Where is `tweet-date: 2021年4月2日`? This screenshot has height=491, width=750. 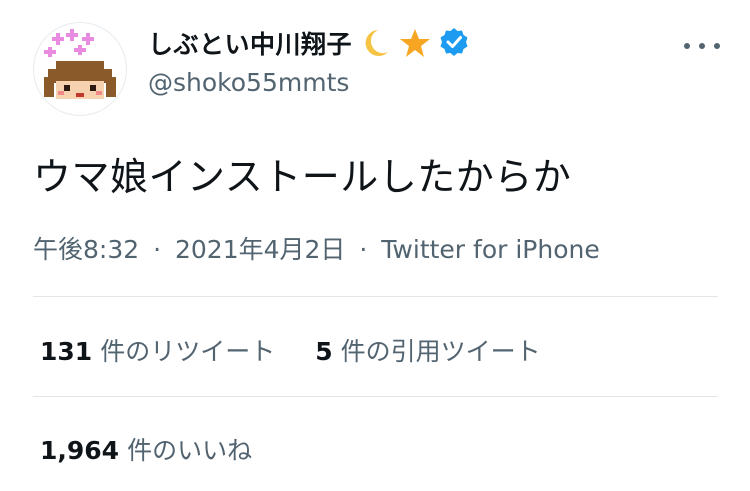
tweet-date: 2021年4月2日 is located at coordinates (260, 249).